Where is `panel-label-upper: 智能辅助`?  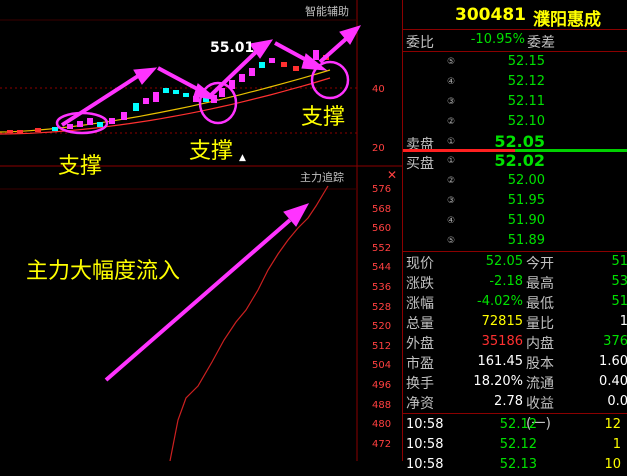 panel-label-upper: 智能辅助 is located at coordinates (327, 11).